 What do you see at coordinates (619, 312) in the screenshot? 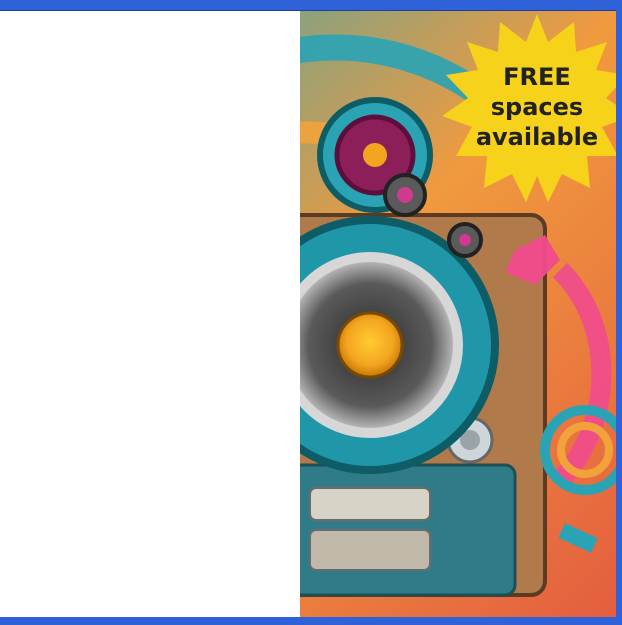
I see `window-right-border` at bounding box center [619, 312].